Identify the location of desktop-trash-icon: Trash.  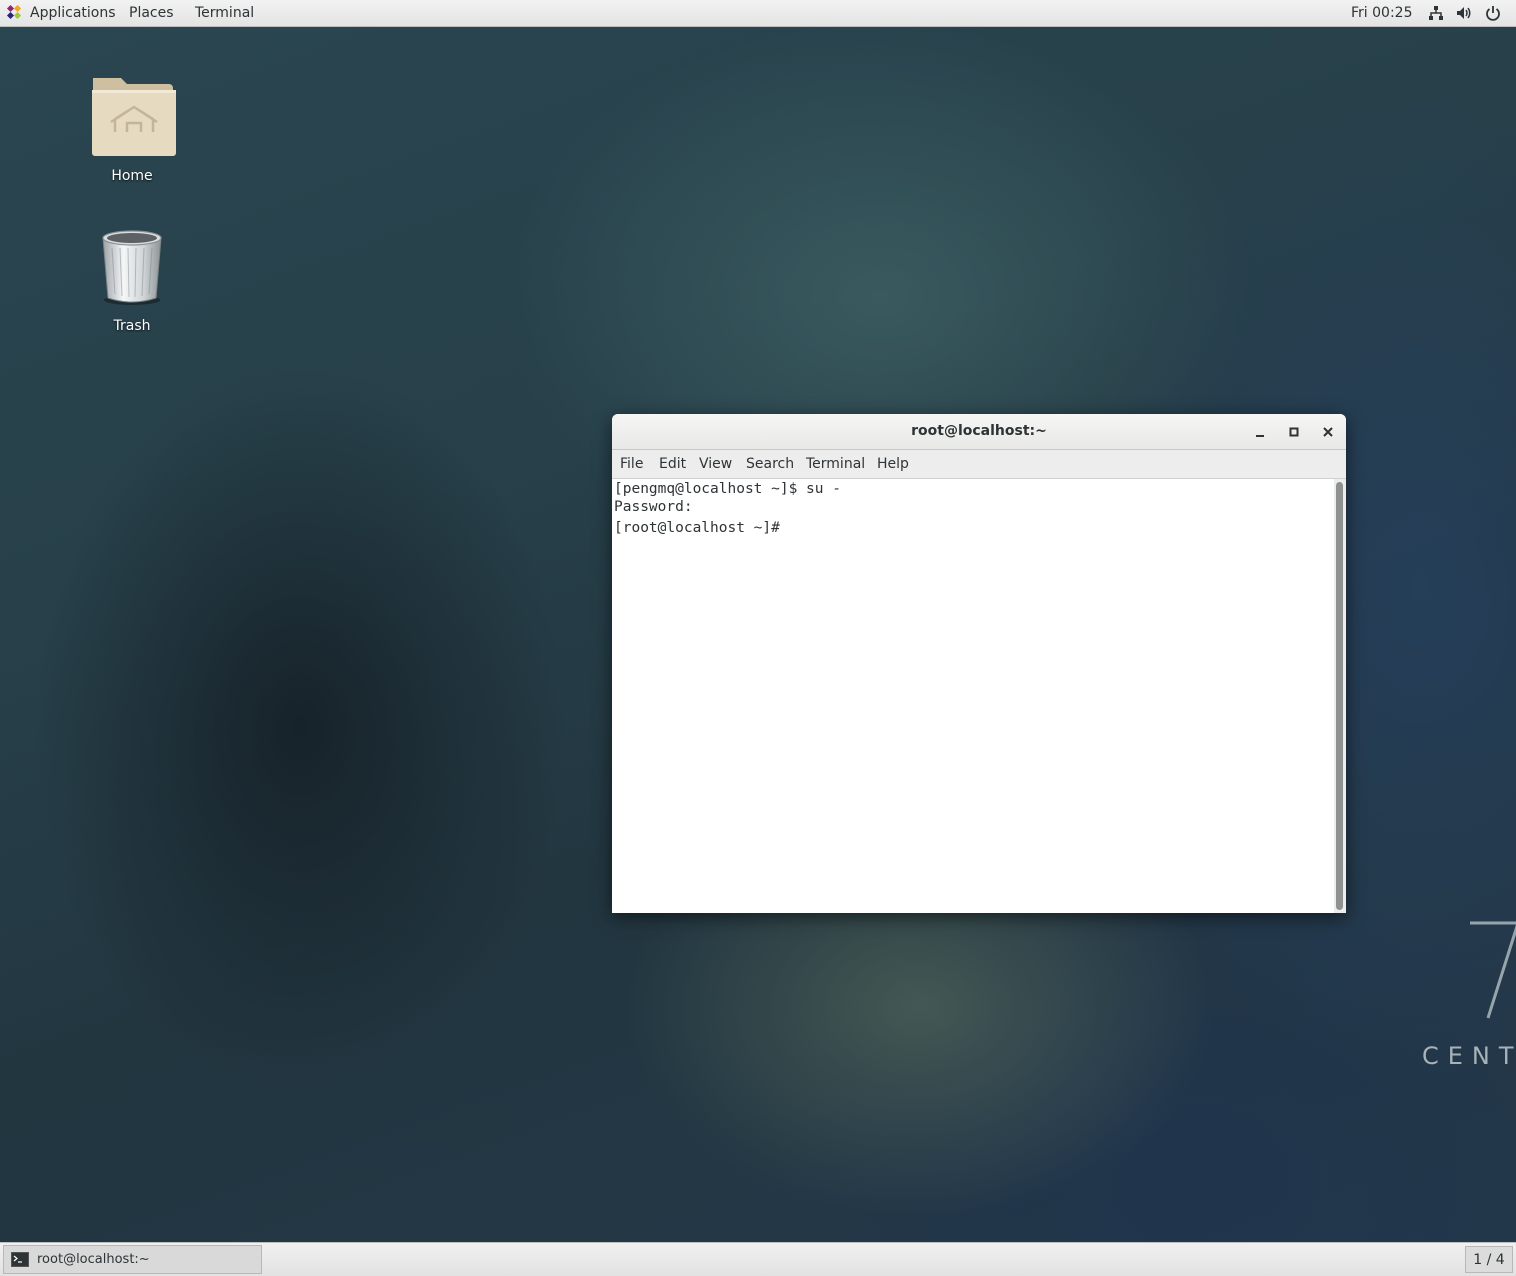
(132, 281).